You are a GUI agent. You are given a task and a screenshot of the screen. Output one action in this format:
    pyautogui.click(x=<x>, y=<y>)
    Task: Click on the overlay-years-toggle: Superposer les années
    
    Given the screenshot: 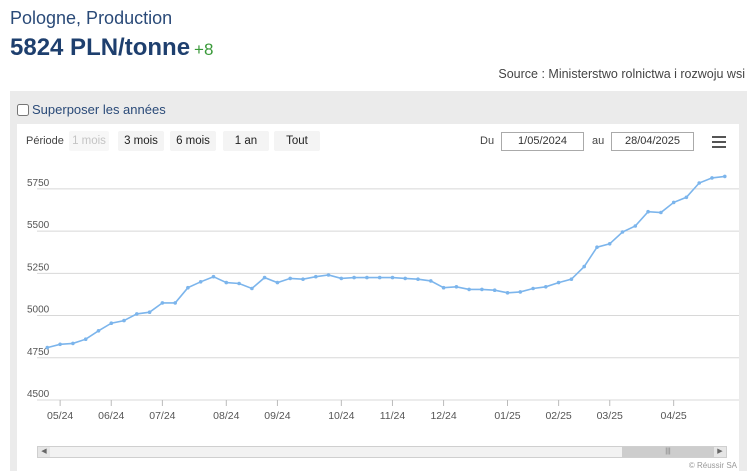 What is the action you would take?
    pyautogui.click(x=91, y=109)
    